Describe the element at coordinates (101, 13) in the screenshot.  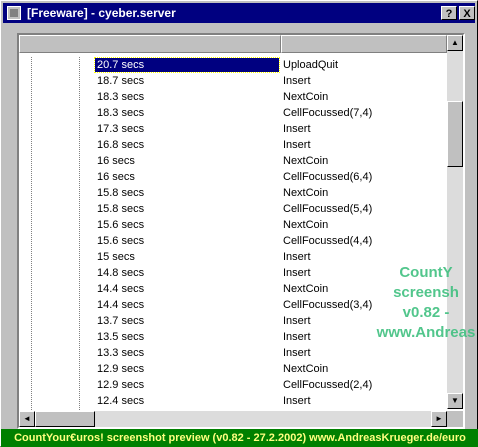
I see `window-title: [Freeware] - cyeber.server` at that location.